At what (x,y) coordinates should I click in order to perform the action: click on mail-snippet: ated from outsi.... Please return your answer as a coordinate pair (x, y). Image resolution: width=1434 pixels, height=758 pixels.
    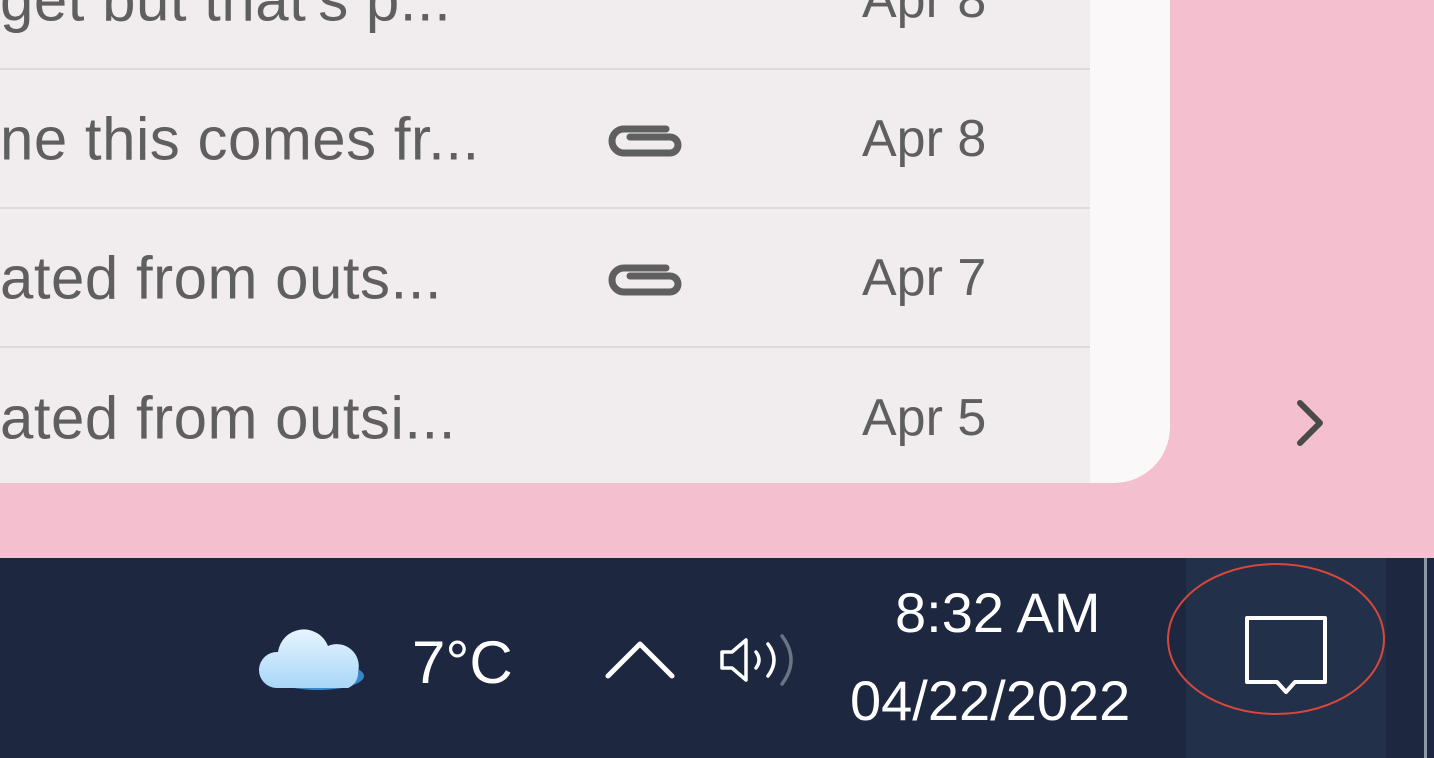
    Looking at the image, I should click on (228, 417).